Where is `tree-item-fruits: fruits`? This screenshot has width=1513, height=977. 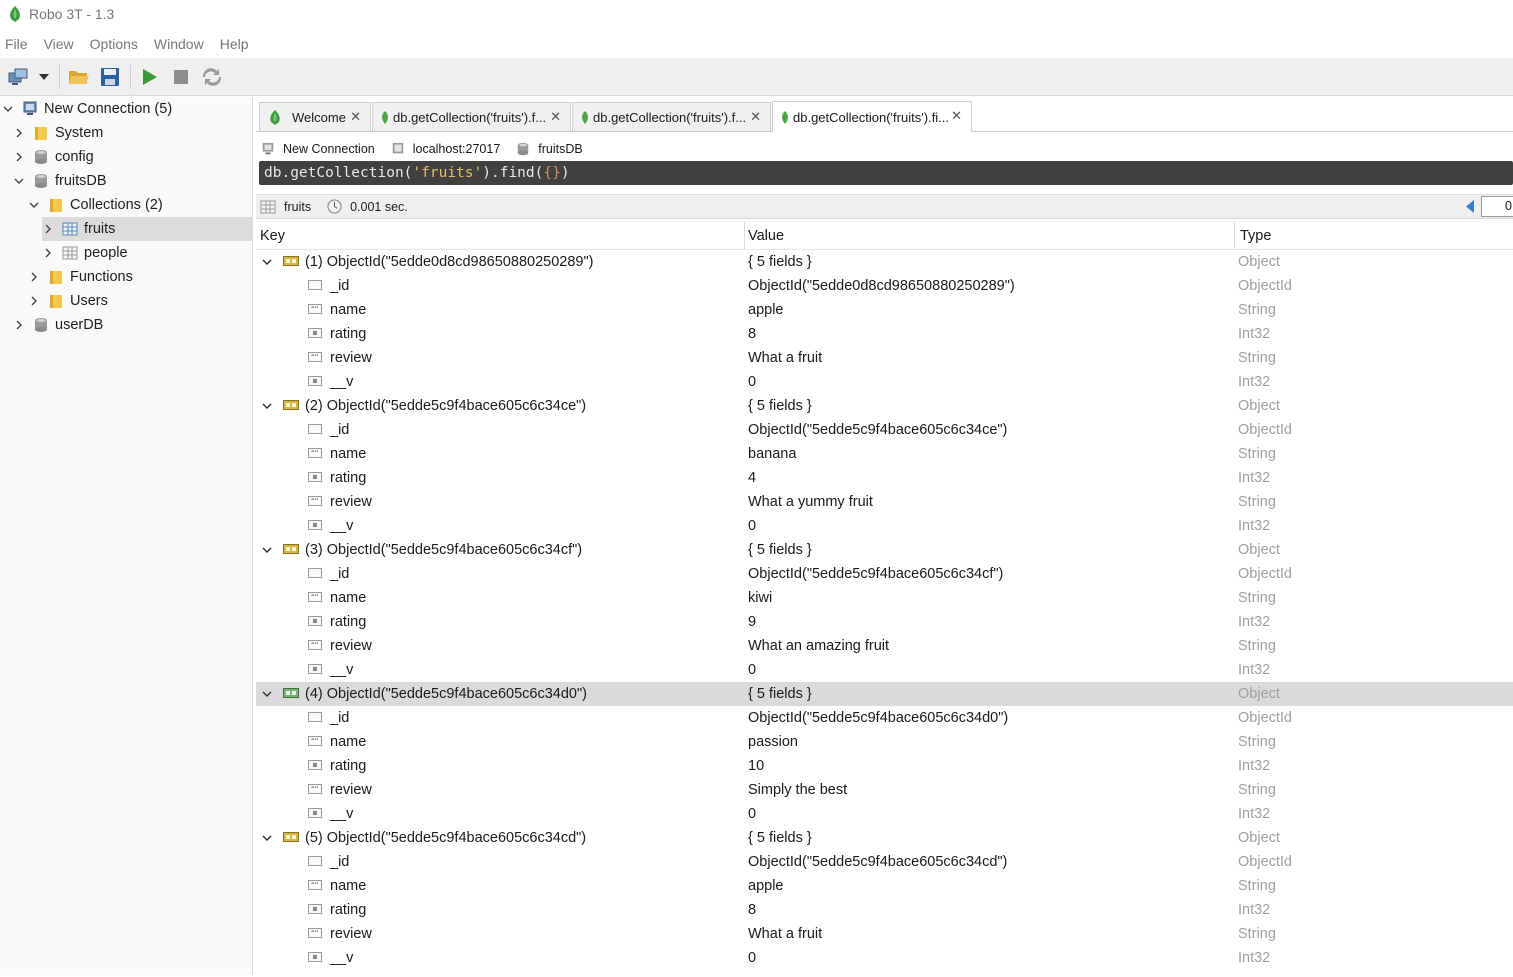 tree-item-fruits: fruits is located at coordinates (147, 229).